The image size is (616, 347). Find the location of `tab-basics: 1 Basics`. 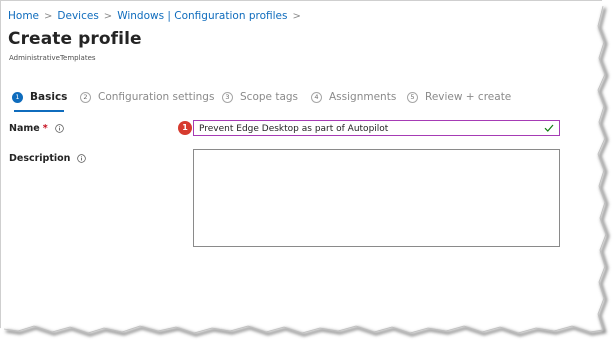

tab-basics: 1 Basics is located at coordinates (39, 97).